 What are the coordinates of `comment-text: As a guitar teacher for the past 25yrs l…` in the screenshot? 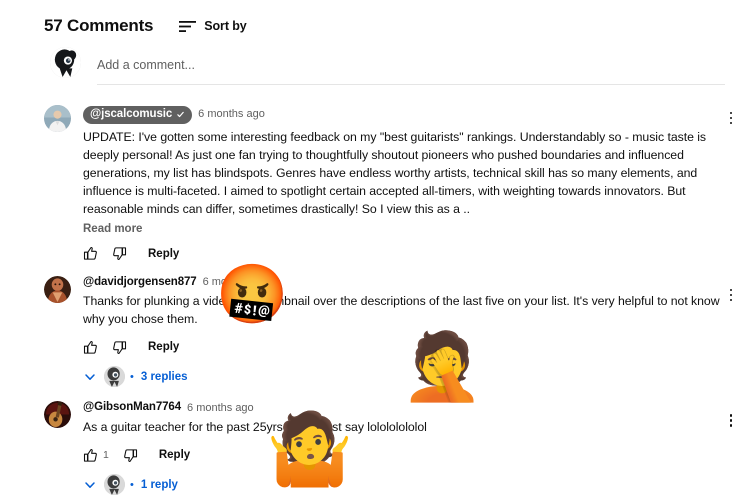 It's located at (255, 426).